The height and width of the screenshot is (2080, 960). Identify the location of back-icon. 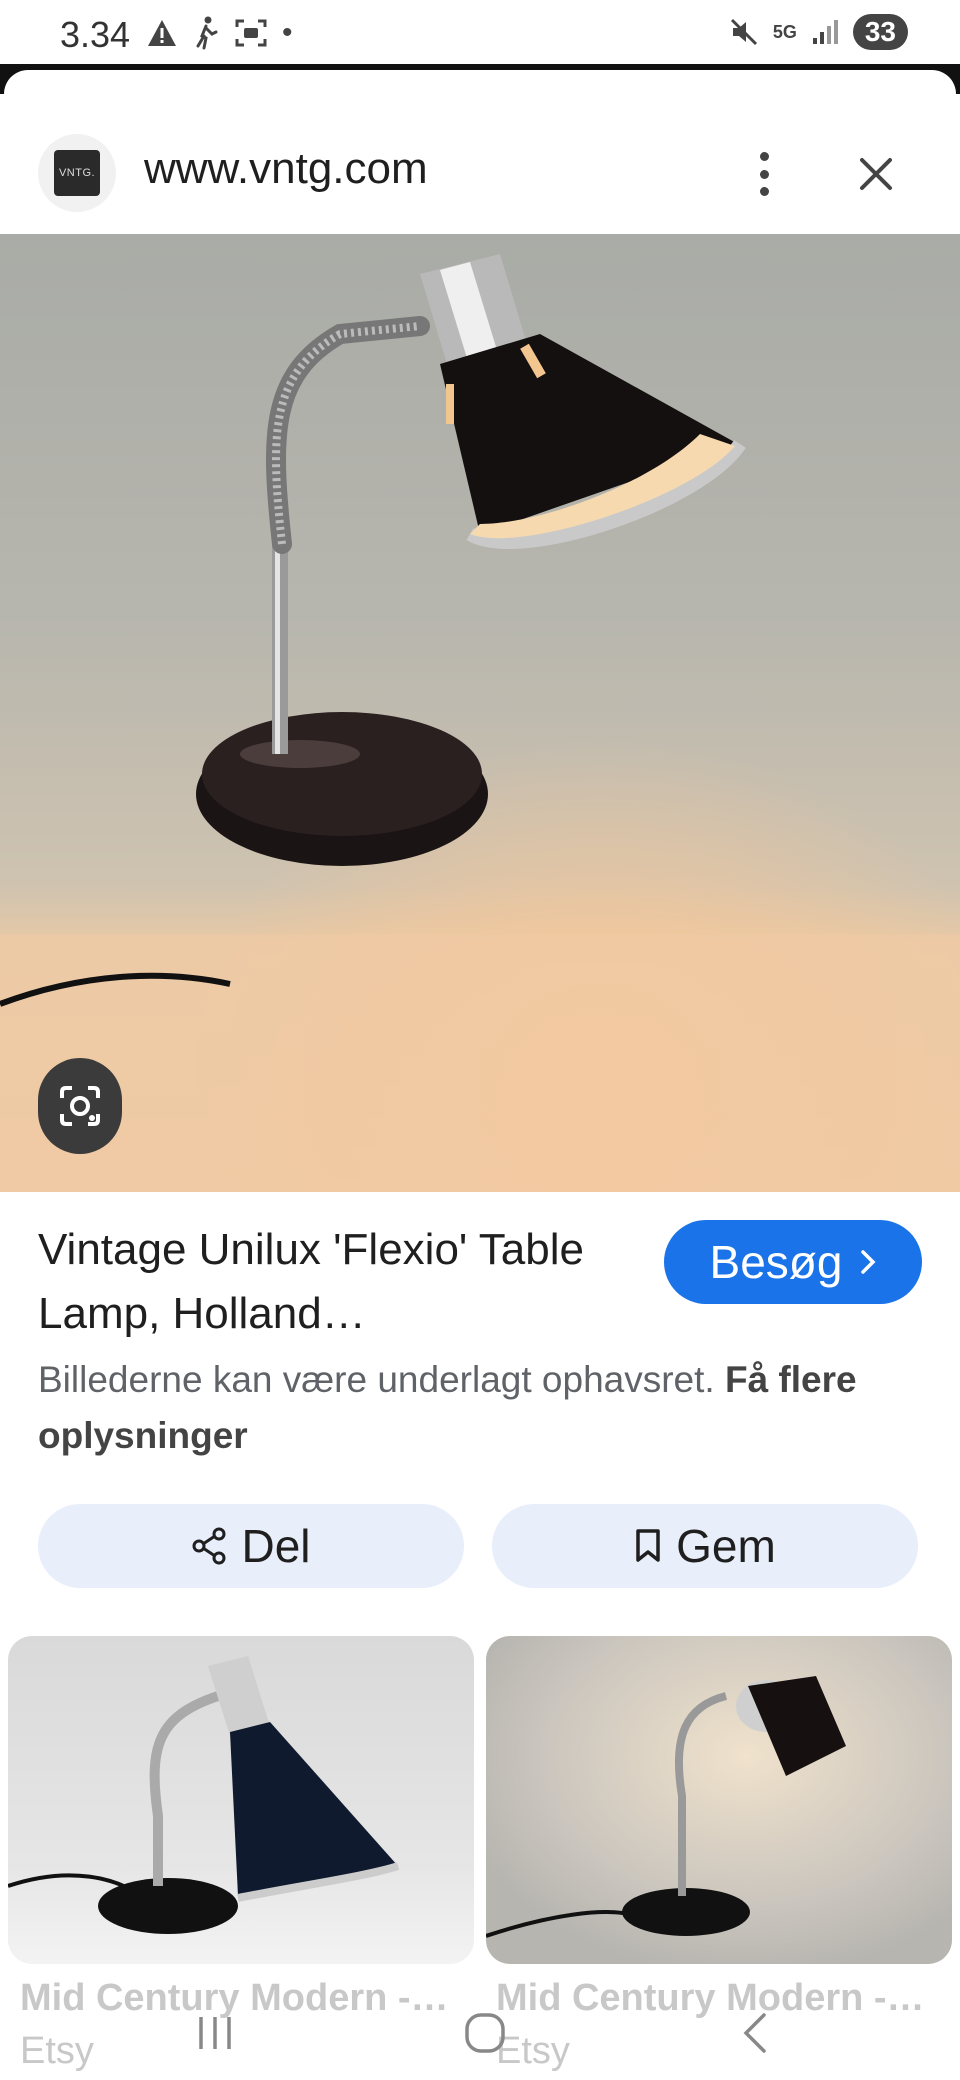
(754, 2033).